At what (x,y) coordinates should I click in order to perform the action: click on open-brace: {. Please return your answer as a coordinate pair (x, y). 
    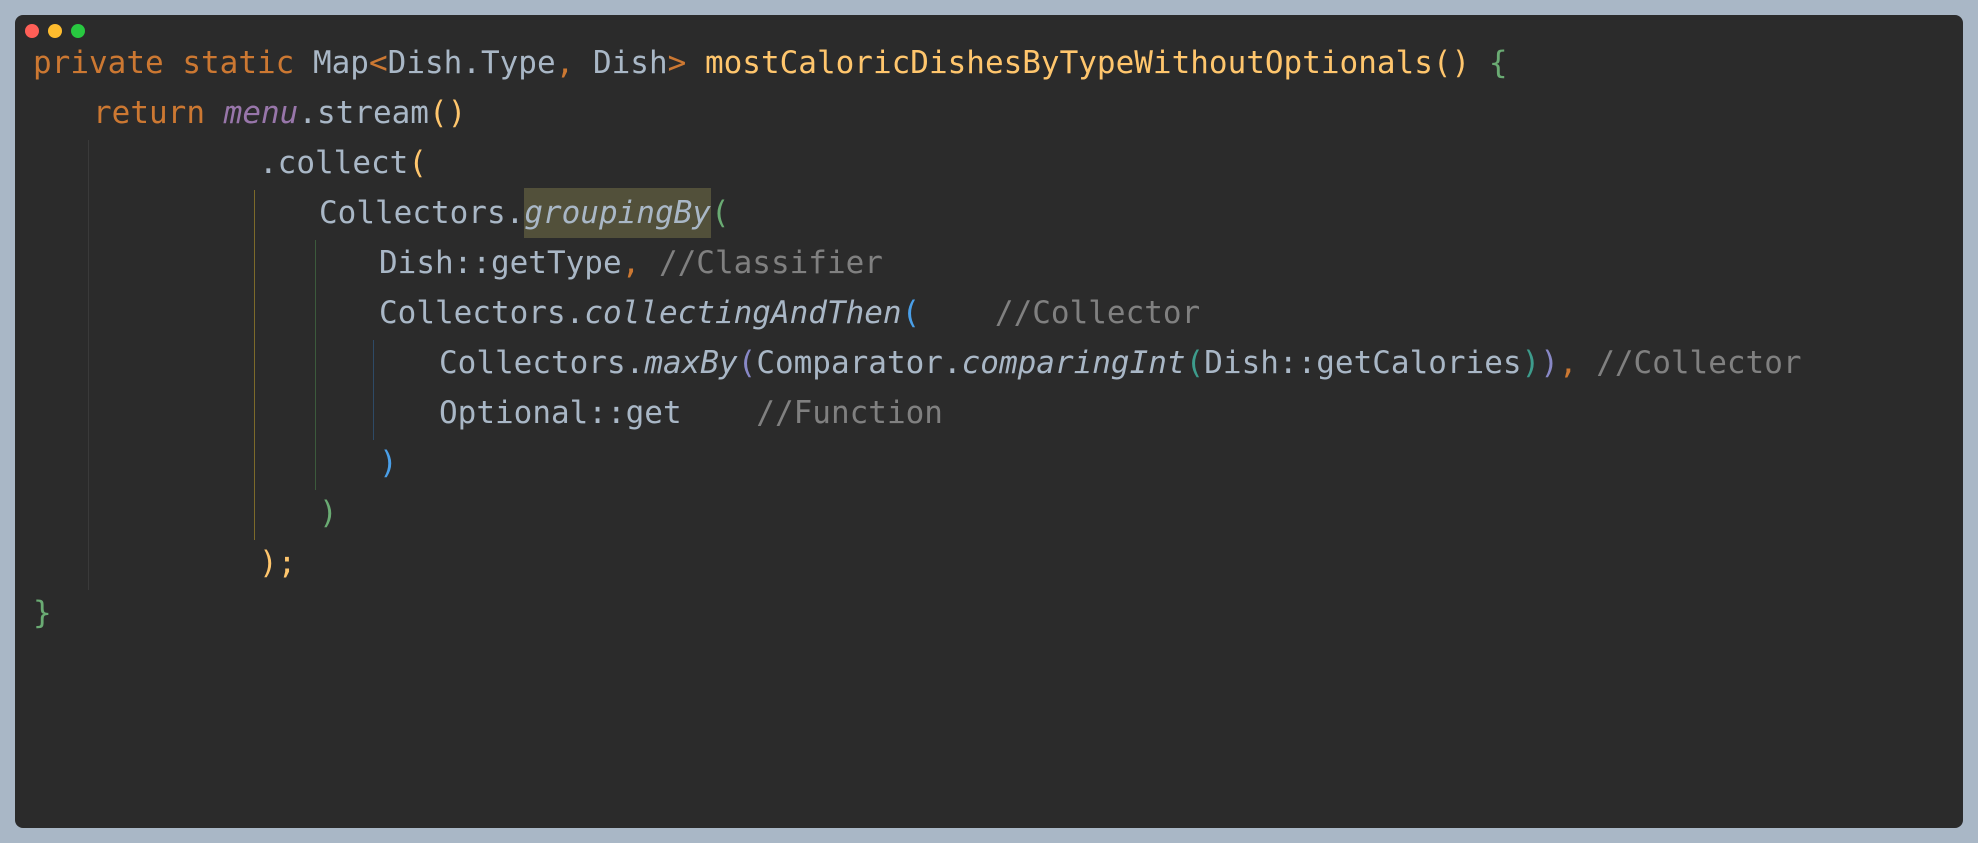
    Looking at the image, I should click on (1498, 63).